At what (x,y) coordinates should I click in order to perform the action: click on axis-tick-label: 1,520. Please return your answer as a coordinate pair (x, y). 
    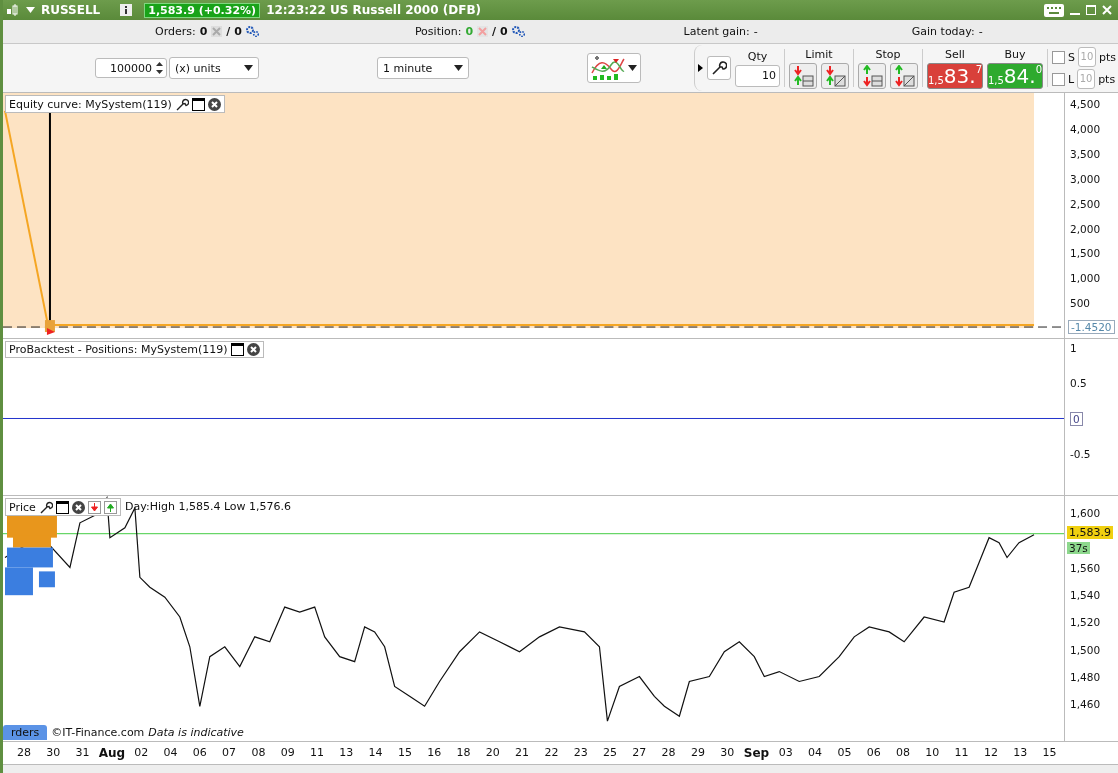
    Looking at the image, I should click on (1085, 622).